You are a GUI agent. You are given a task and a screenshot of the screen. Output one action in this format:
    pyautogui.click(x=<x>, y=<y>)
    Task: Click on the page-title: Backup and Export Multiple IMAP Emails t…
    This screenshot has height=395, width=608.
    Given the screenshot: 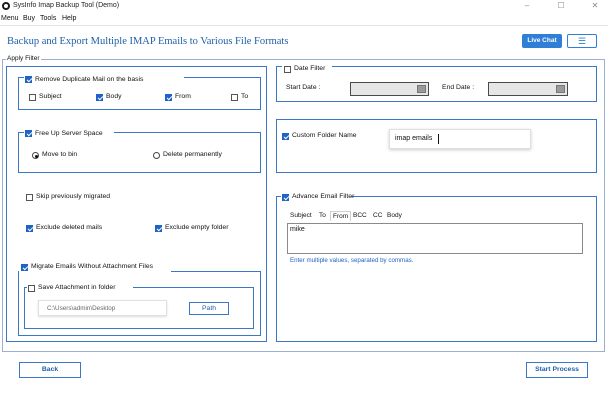 What is the action you would take?
    pyautogui.click(x=148, y=41)
    